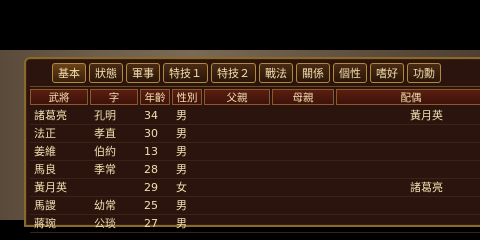  What do you see at coordinates (50, 115) in the screenshot?
I see `officer-name: 諸葛亮` at bounding box center [50, 115].